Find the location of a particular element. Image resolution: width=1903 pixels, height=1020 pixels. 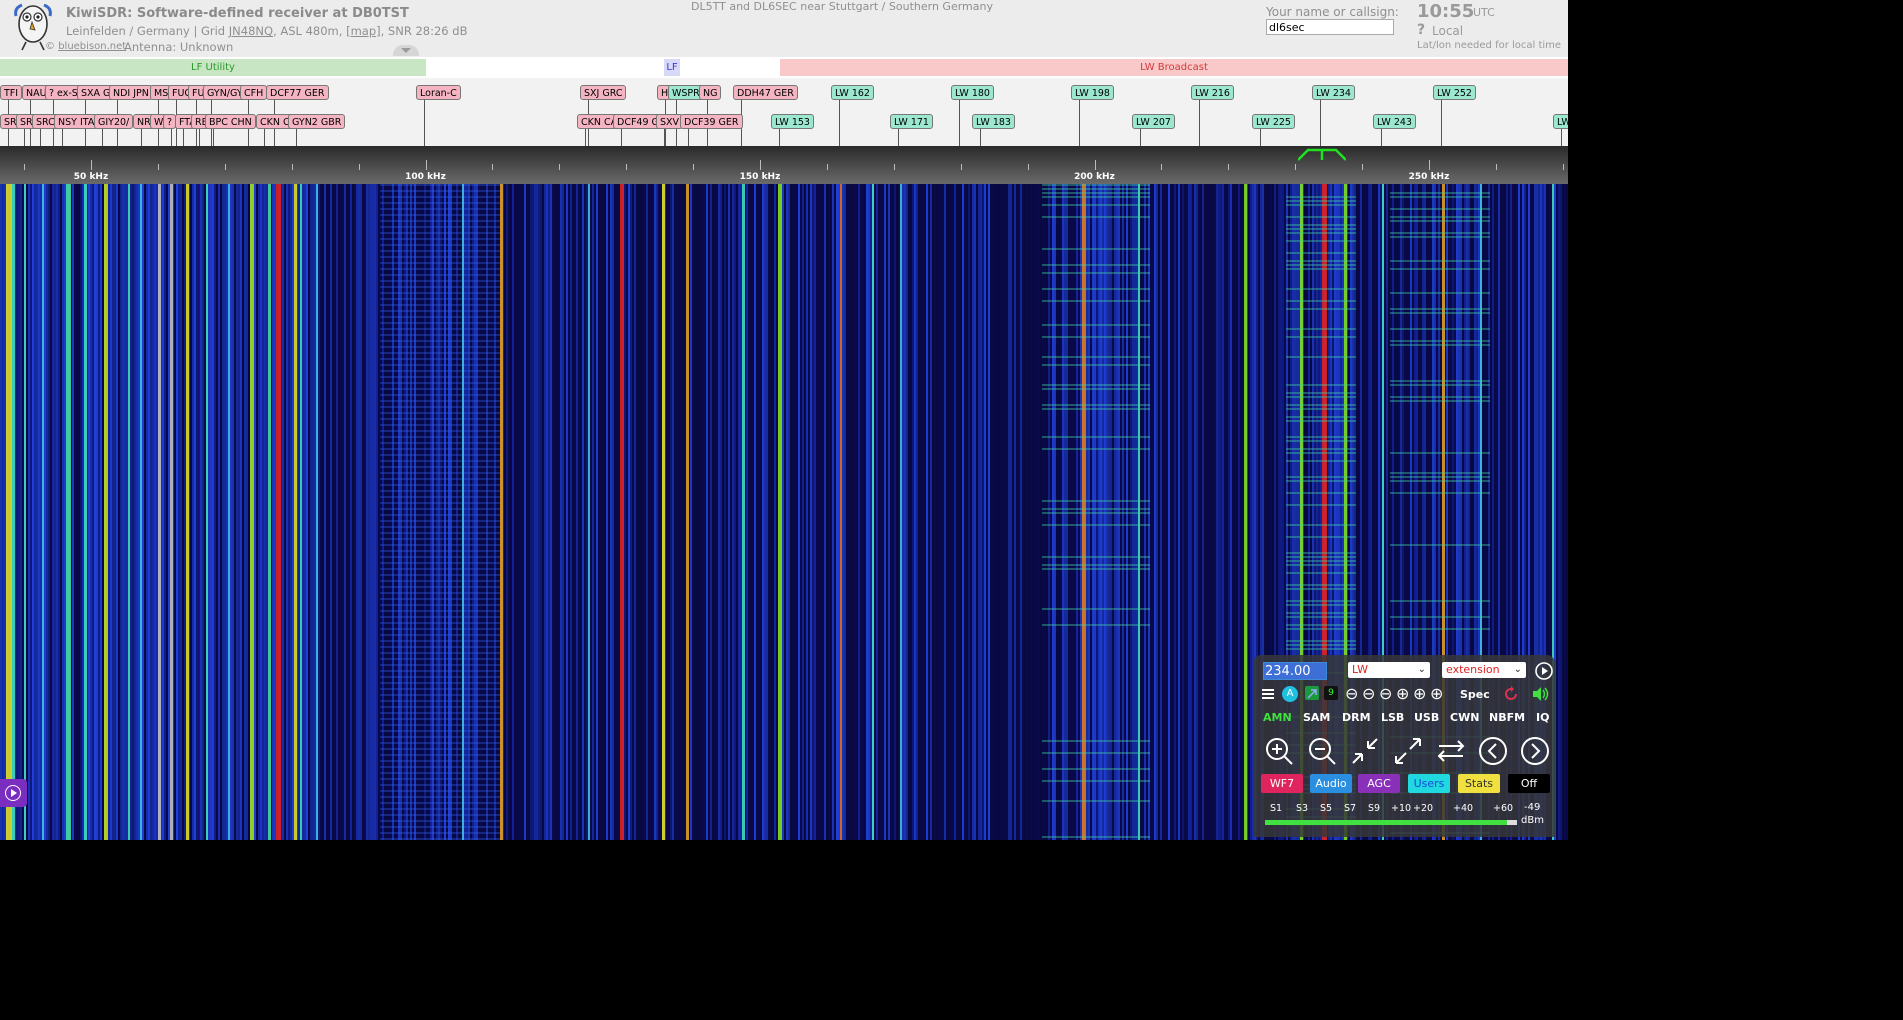

callsign-input is located at coordinates (1330, 27).